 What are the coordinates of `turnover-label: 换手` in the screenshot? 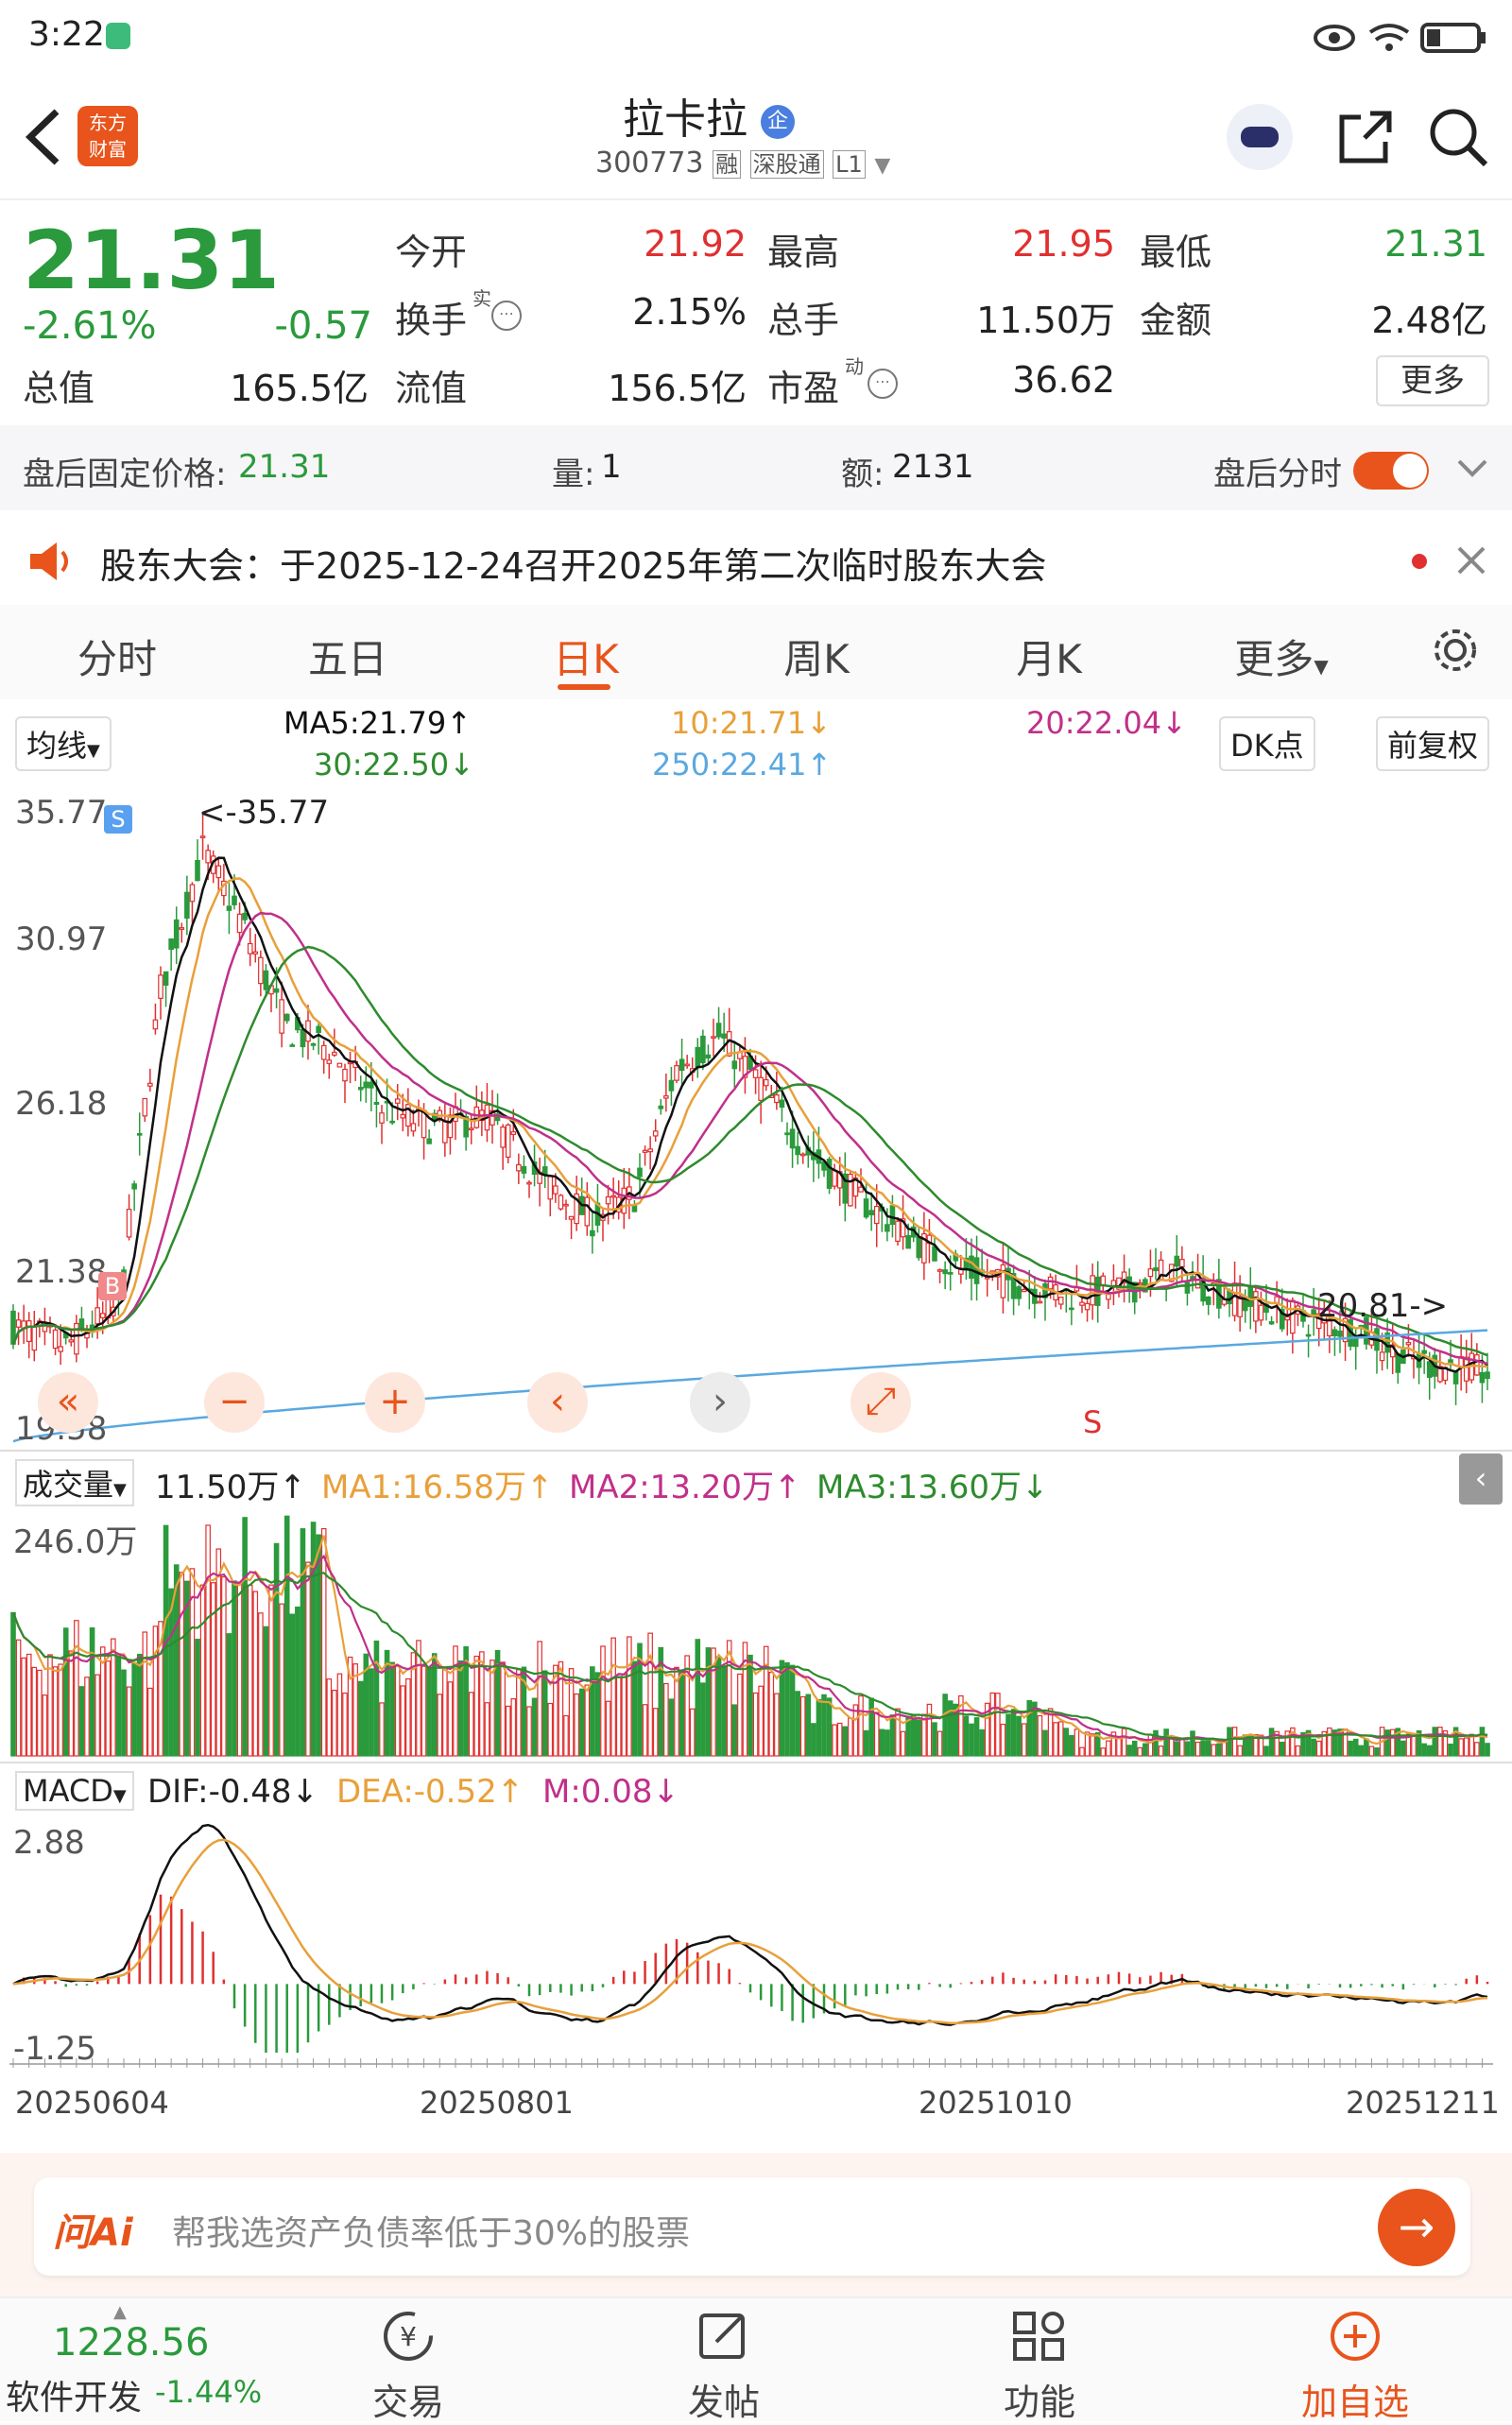 It's located at (431, 321).